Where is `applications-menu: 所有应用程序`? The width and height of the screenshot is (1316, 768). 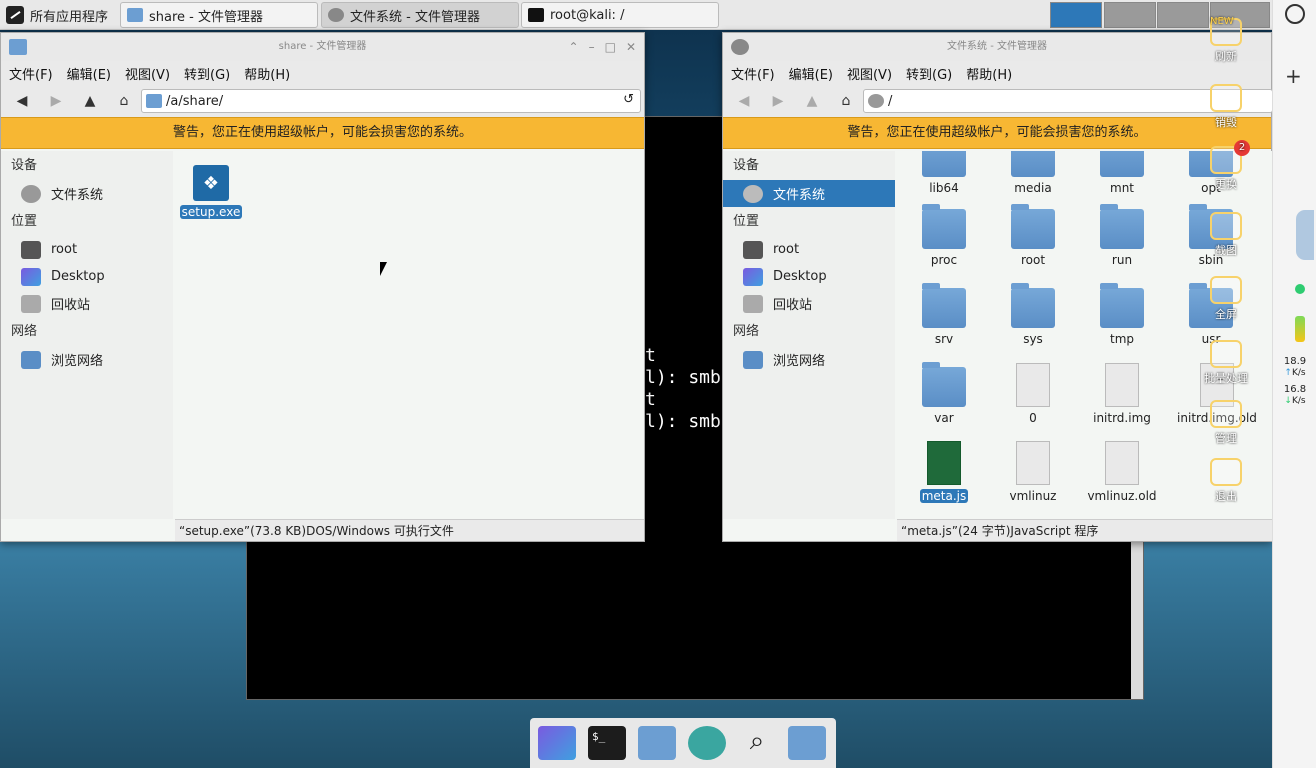 applications-menu: 所有应用程序 is located at coordinates (57, 15).